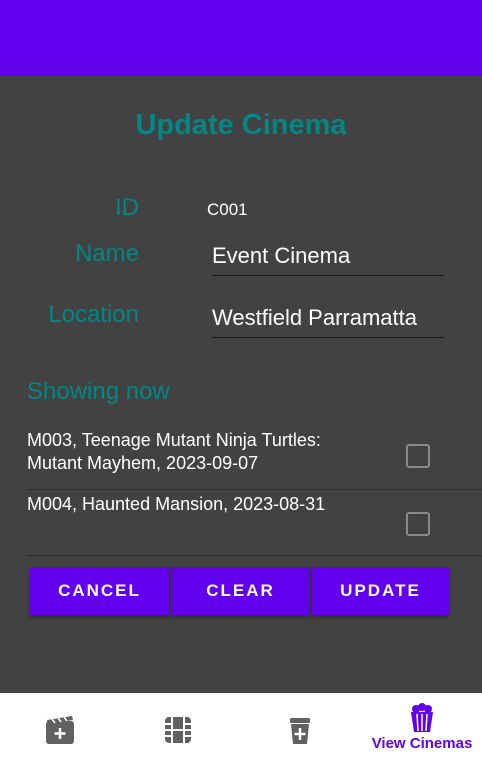  Describe the element at coordinates (106, 253) in the screenshot. I see `name-label: Name` at that location.